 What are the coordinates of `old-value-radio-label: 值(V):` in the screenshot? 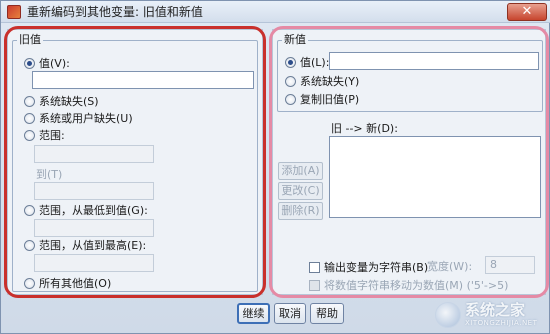 It's located at (54, 63).